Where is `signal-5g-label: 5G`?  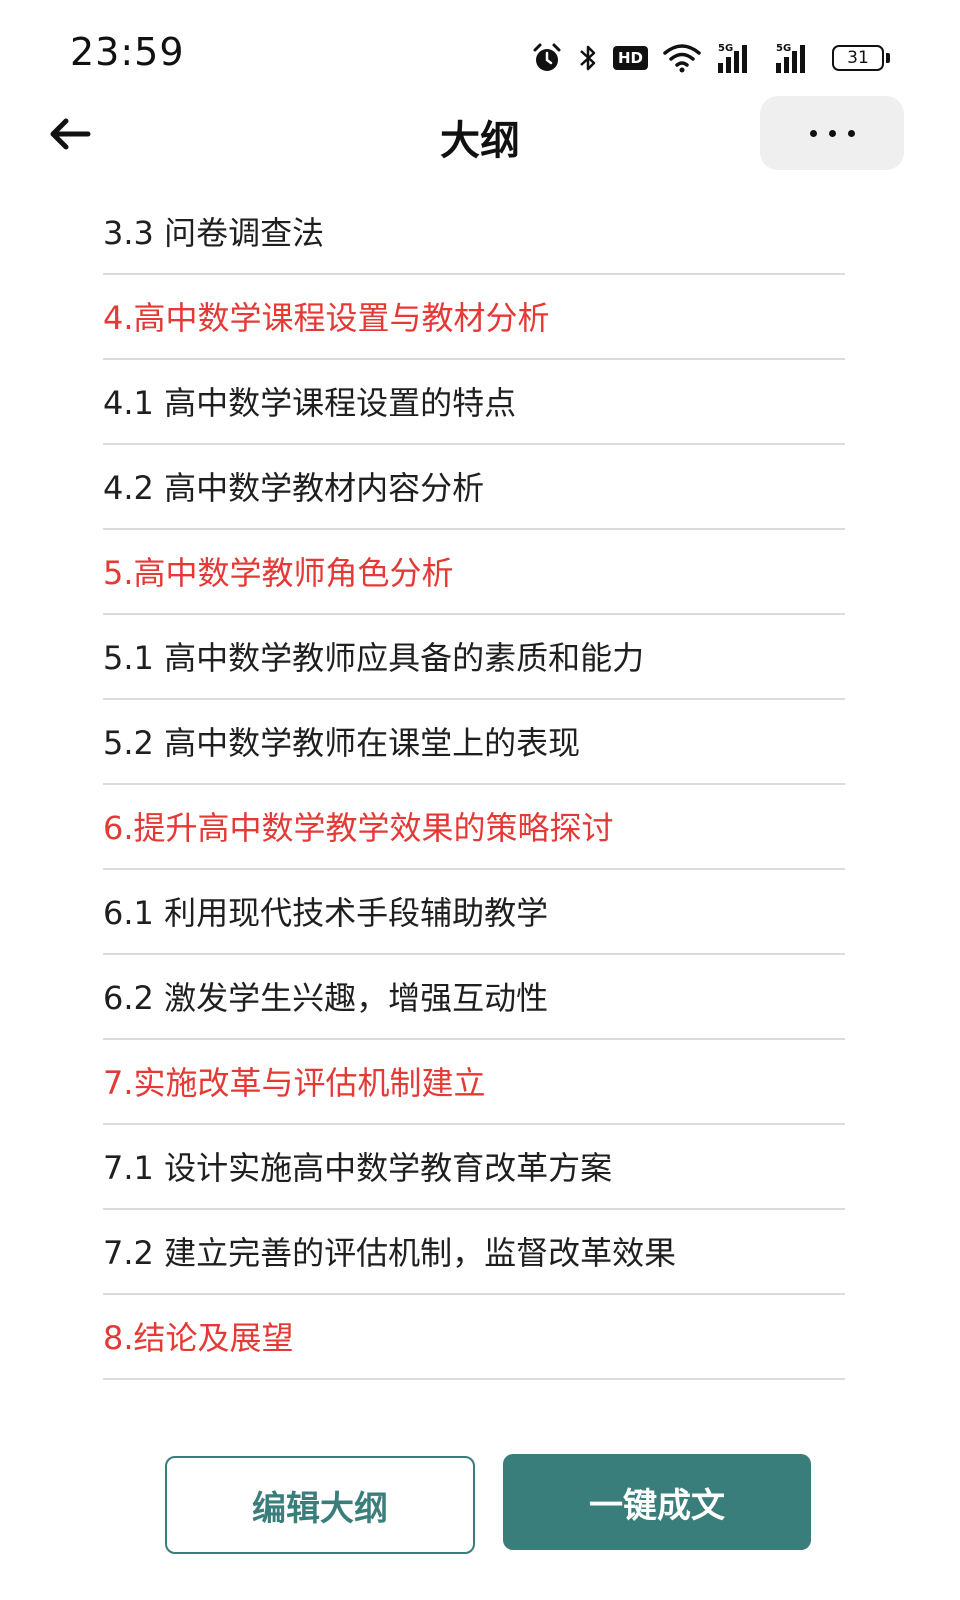
signal-5g-label: 5G is located at coordinates (725, 48).